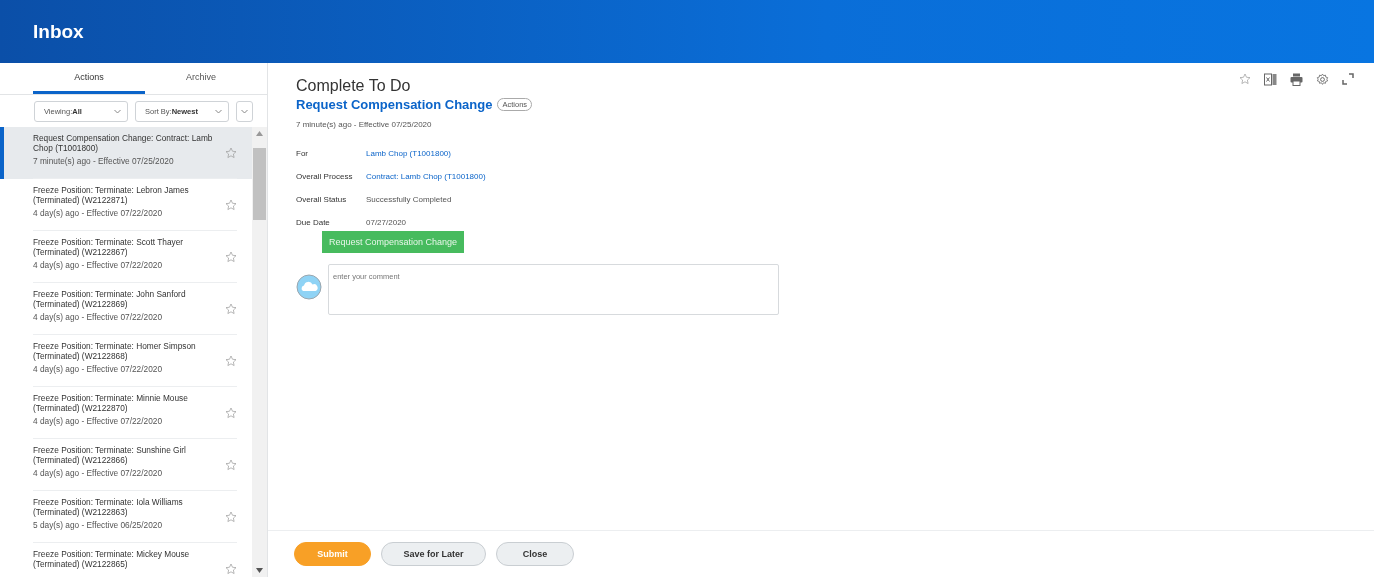  I want to click on field-link: Contract: Lamb Chop (T1001800), so click(426, 176).